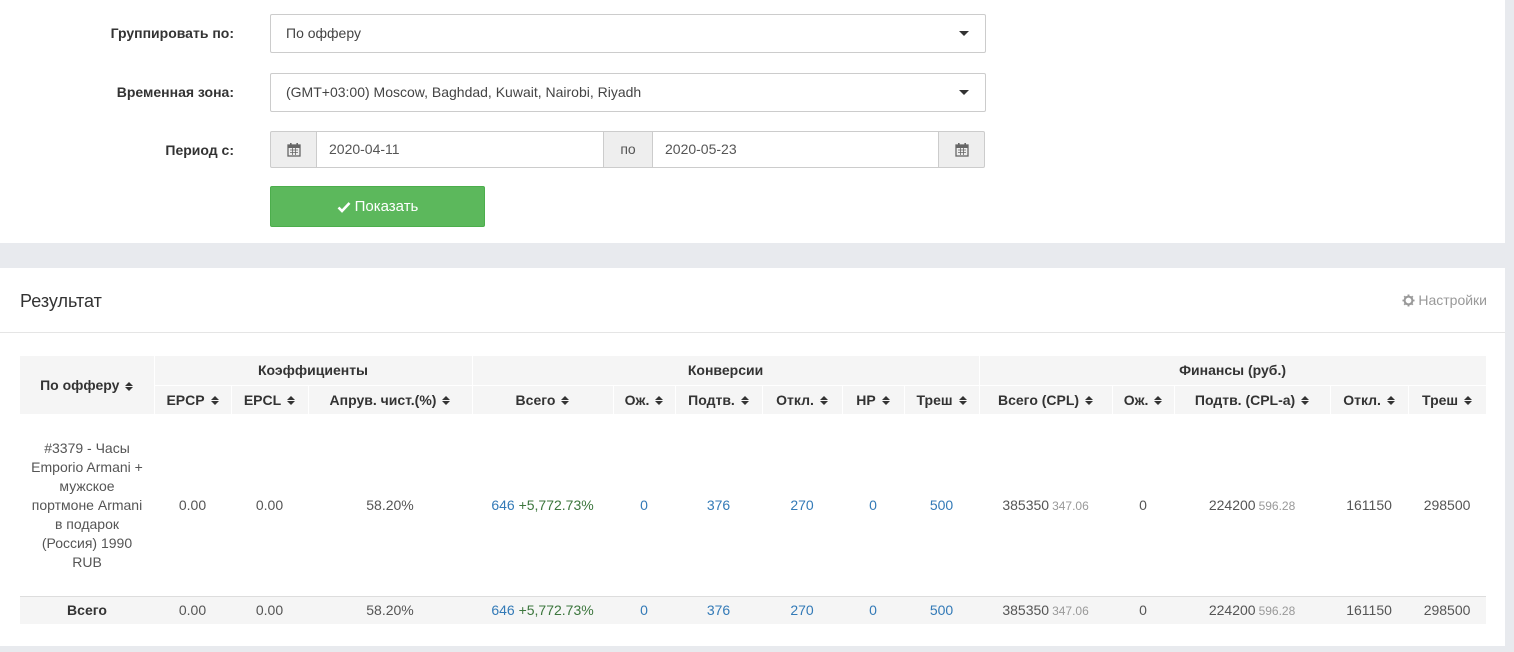 The width and height of the screenshot is (1514, 652). I want to click on conv-confirm-link: 376, so click(718, 505).